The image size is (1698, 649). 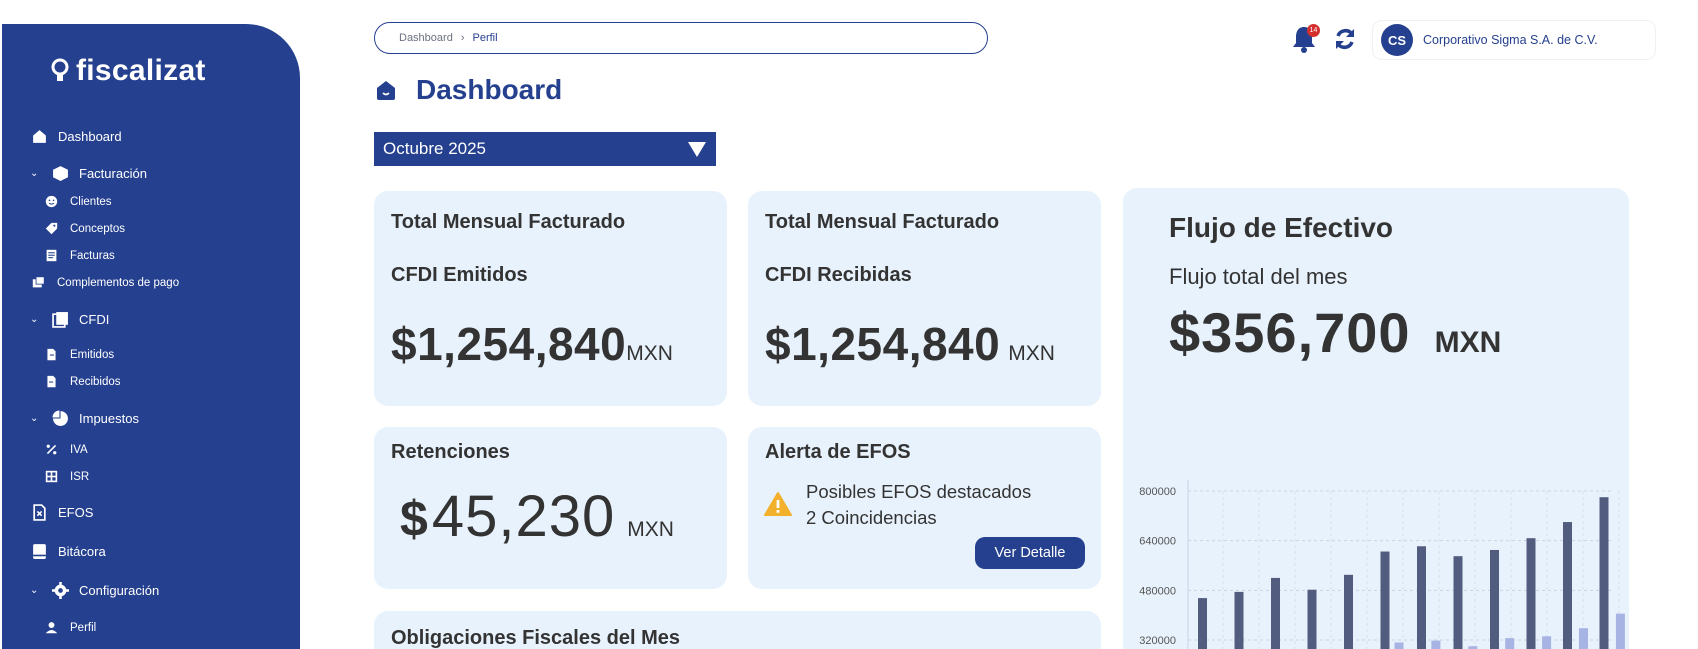 I want to click on y-tick-label: 480000, so click(x=1157, y=591).